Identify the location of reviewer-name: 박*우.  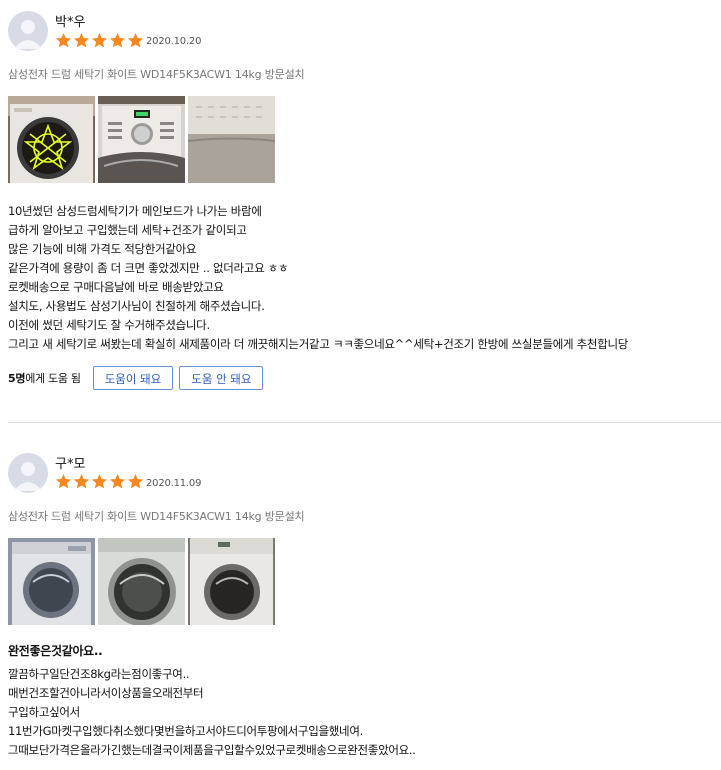
(70, 22).